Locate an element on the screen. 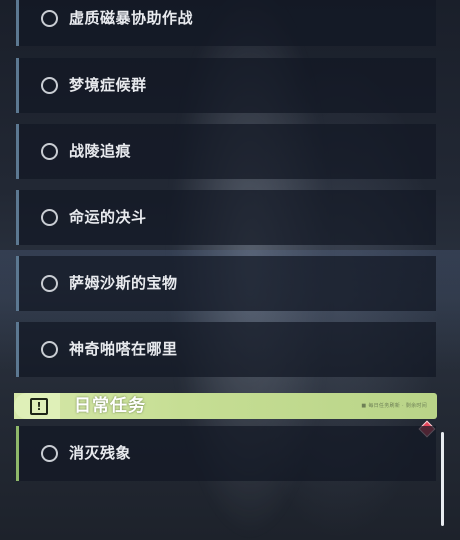 The height and width of the screenshot is (540, 460). daily-header-title: 日常任务 is located at coordinates (110, 406).